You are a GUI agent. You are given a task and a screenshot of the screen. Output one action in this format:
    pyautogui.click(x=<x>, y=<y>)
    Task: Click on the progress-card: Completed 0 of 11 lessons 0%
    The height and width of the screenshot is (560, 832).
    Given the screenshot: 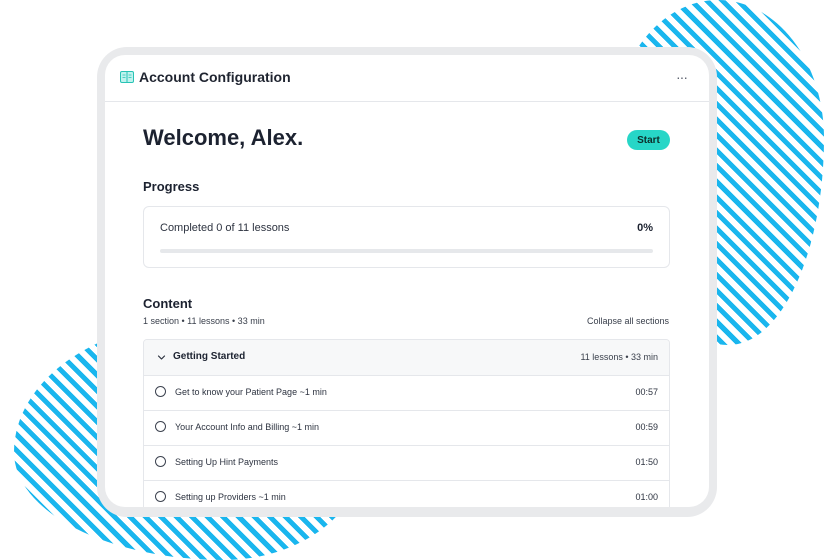 What is the action you would take?
    pyautogui.click(x=406, y=237)
    